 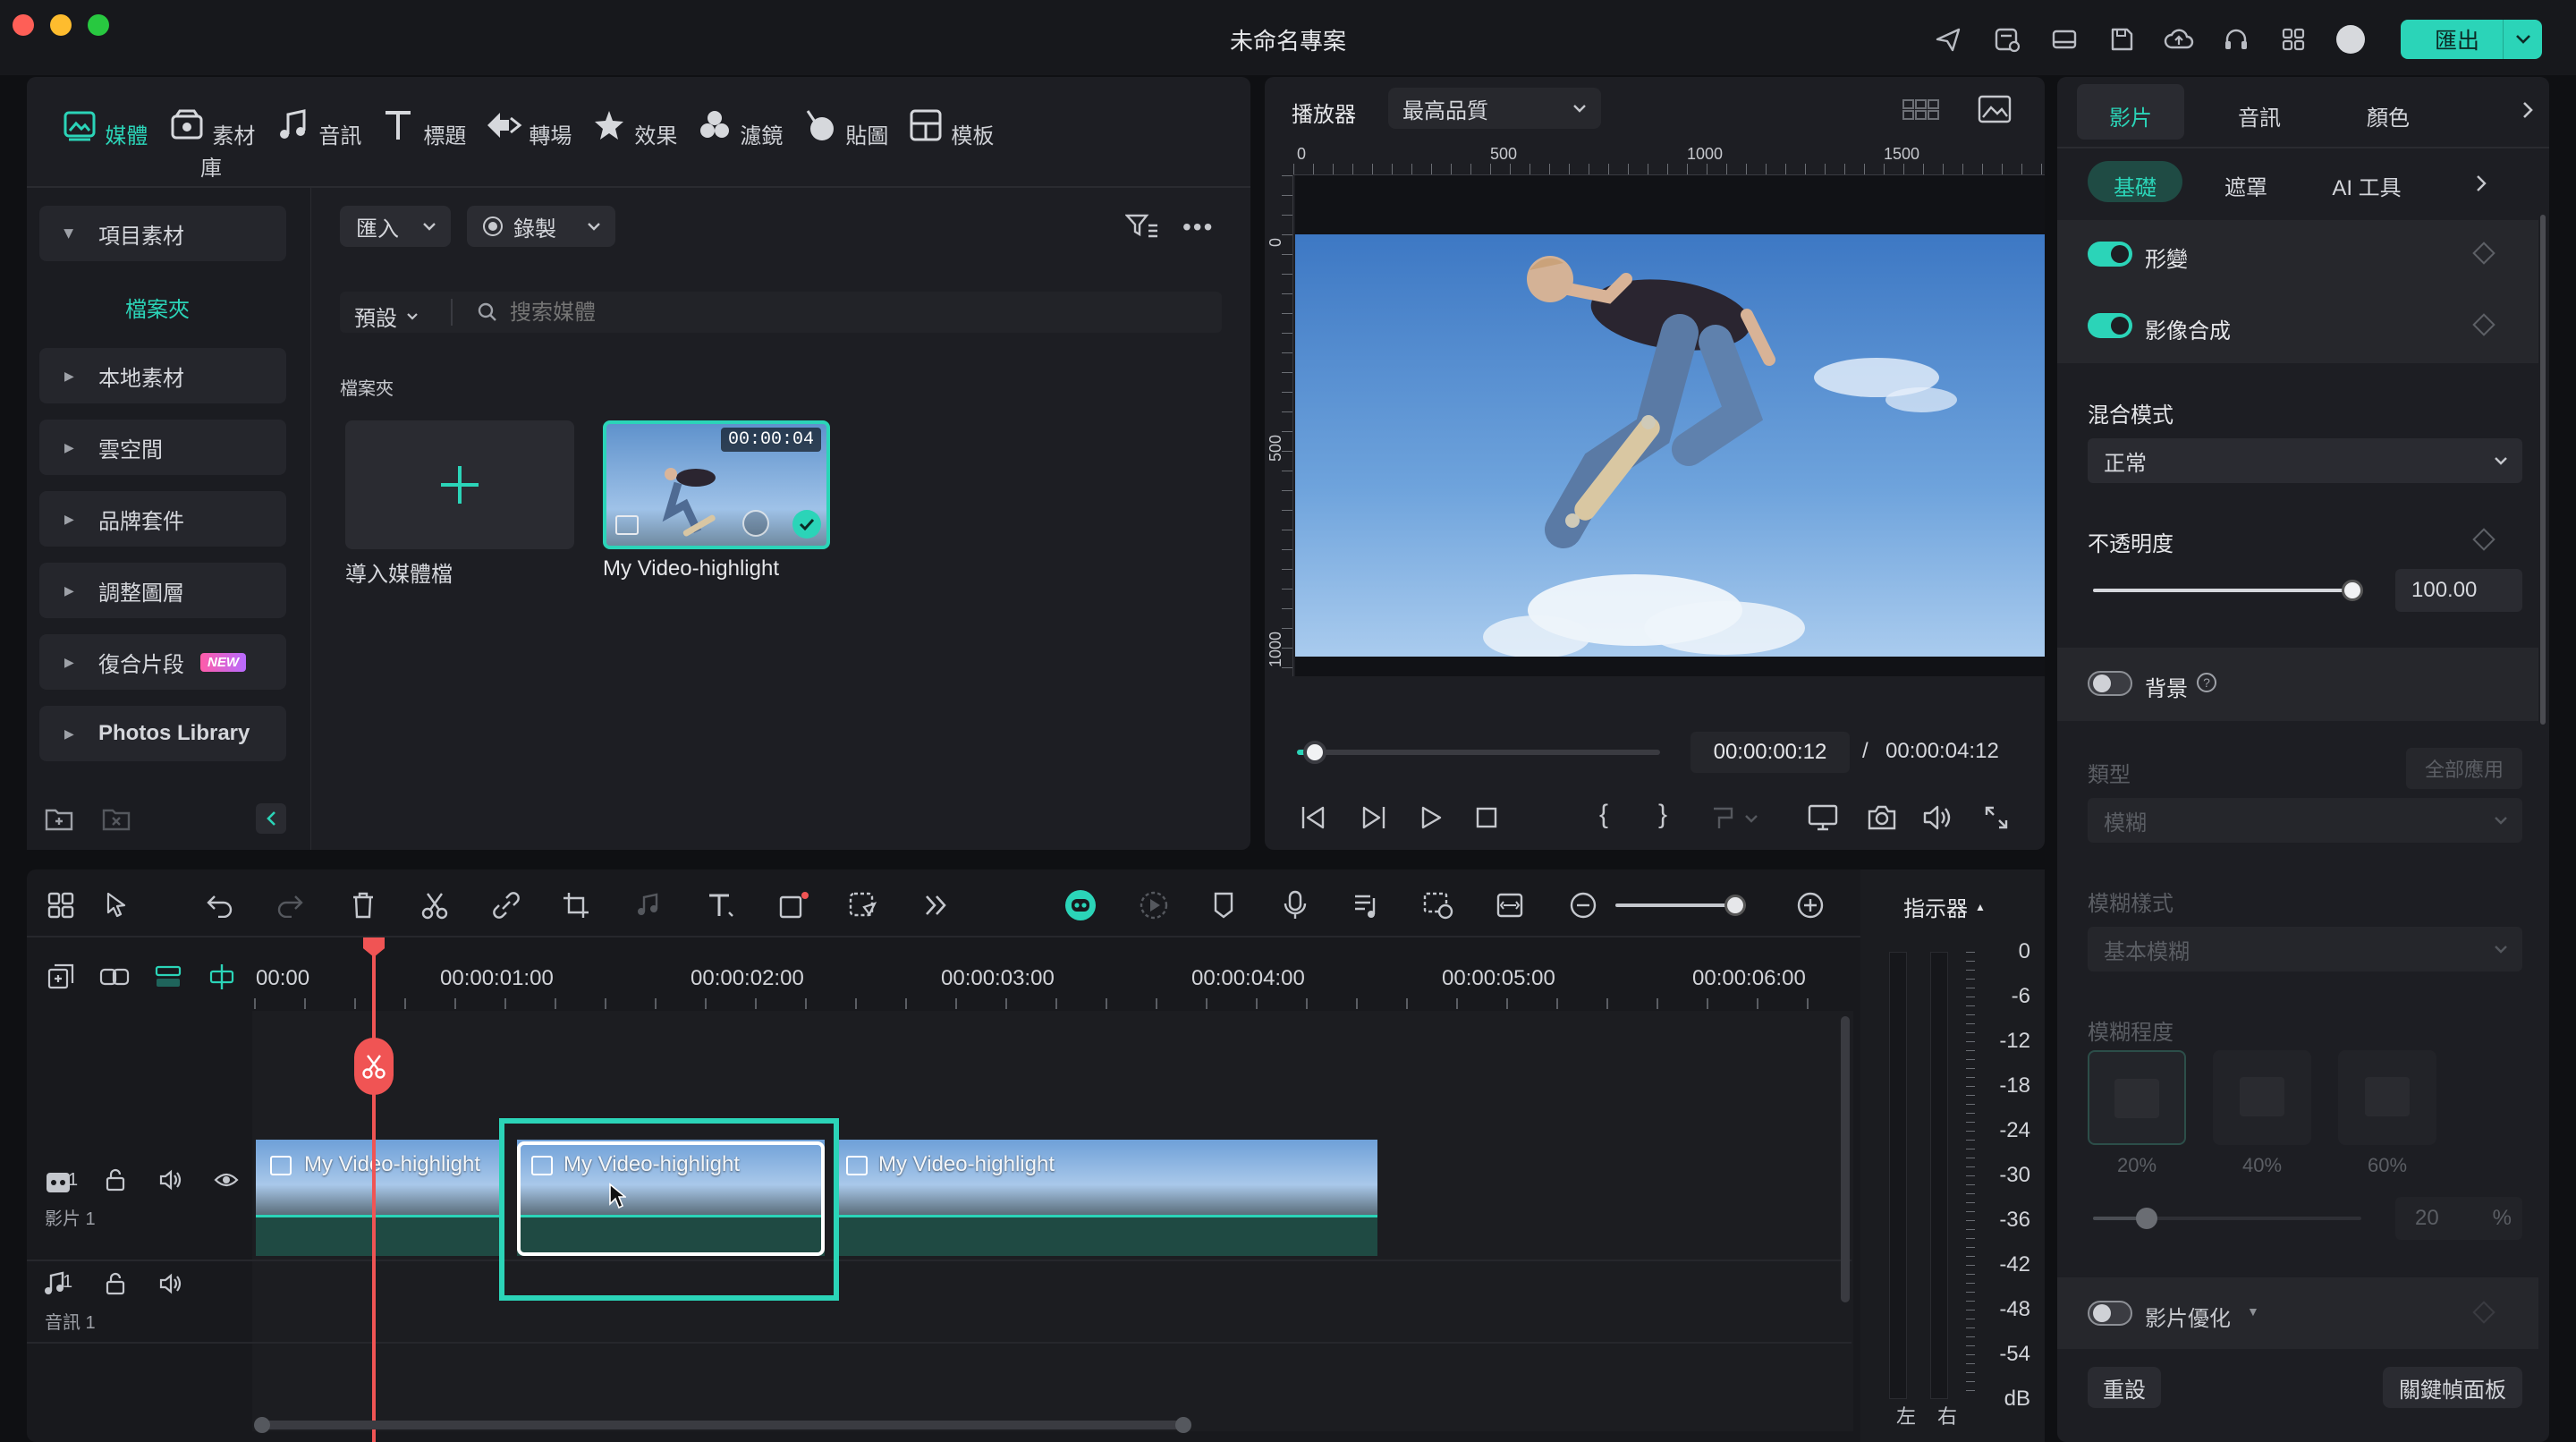 I want to click on grid-view-icon, so click(x=1921, y=110).